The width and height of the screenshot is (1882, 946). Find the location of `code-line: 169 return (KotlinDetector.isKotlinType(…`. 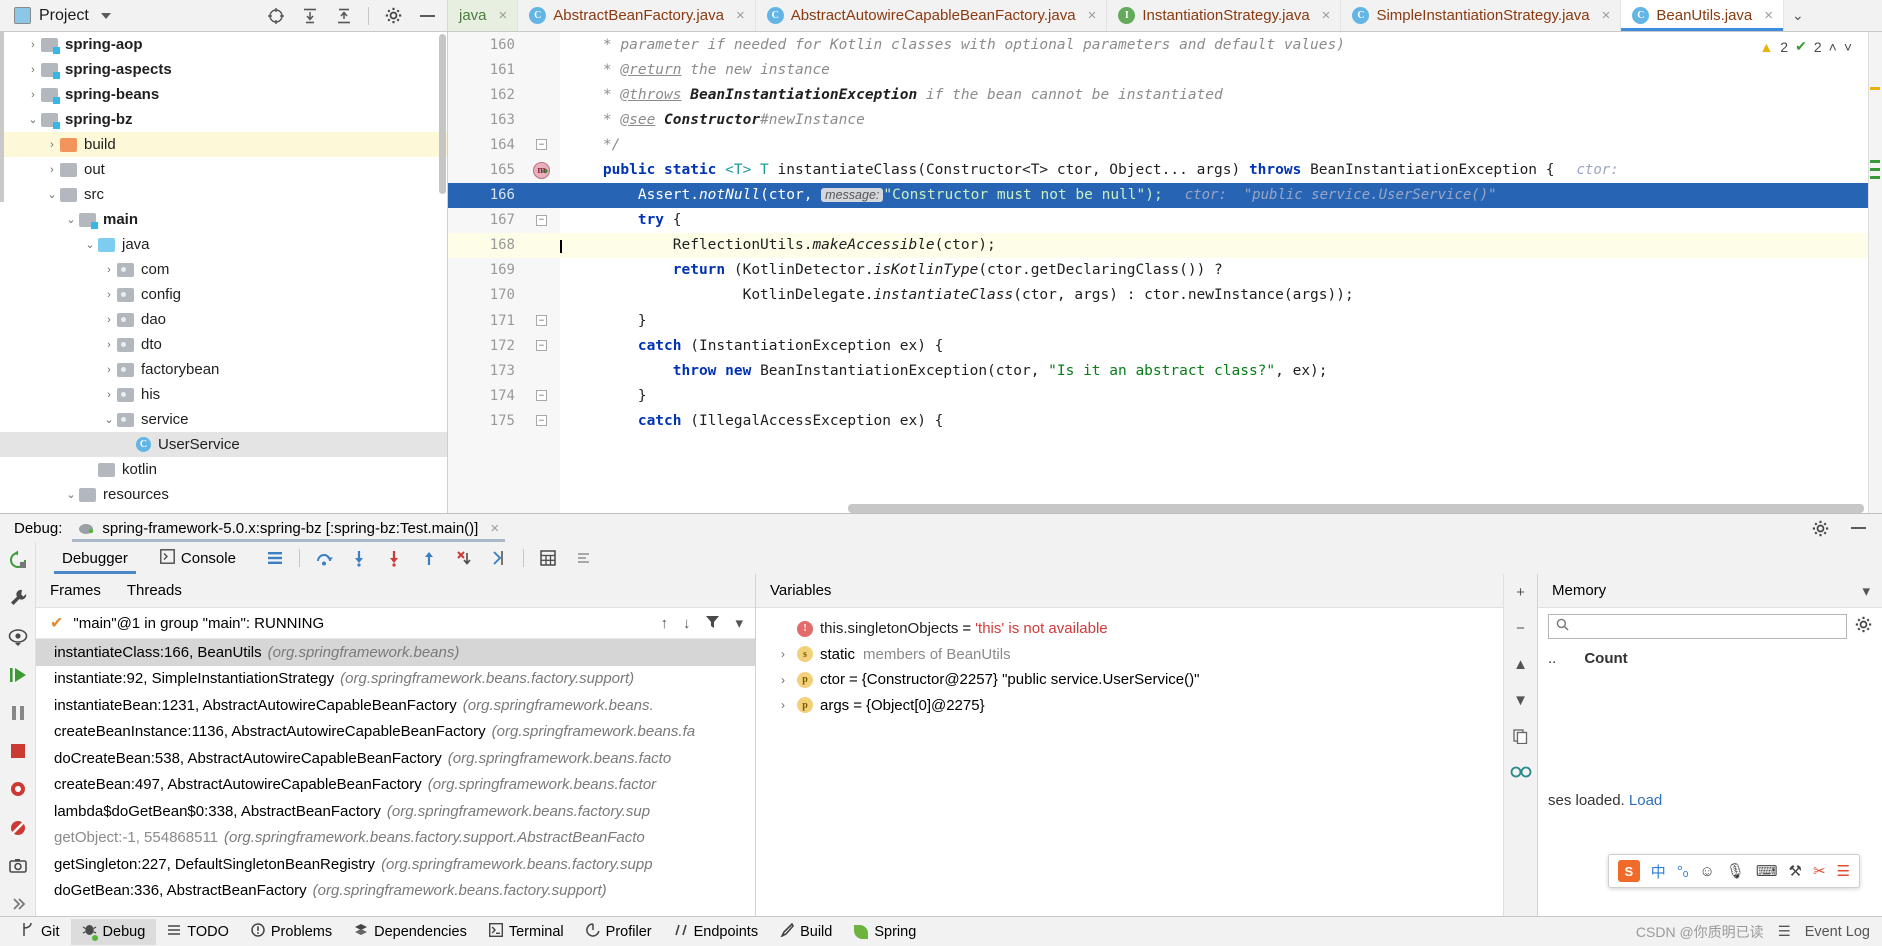

code-line: 169 return (KotlinDetector.isKotlinType(… is located at coordinates (1165, 270).